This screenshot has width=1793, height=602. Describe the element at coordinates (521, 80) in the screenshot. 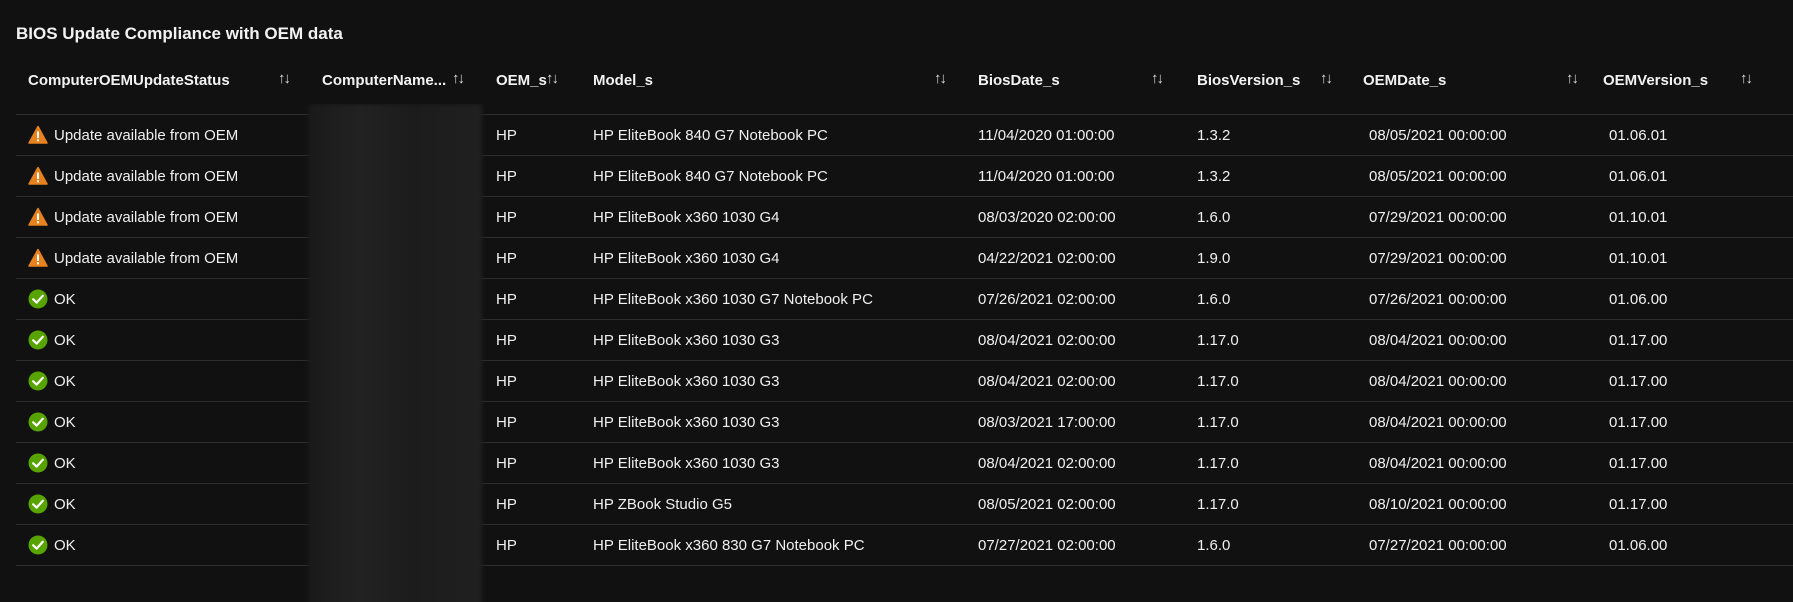

I see `column-header-oem: OEM_s` at that location.